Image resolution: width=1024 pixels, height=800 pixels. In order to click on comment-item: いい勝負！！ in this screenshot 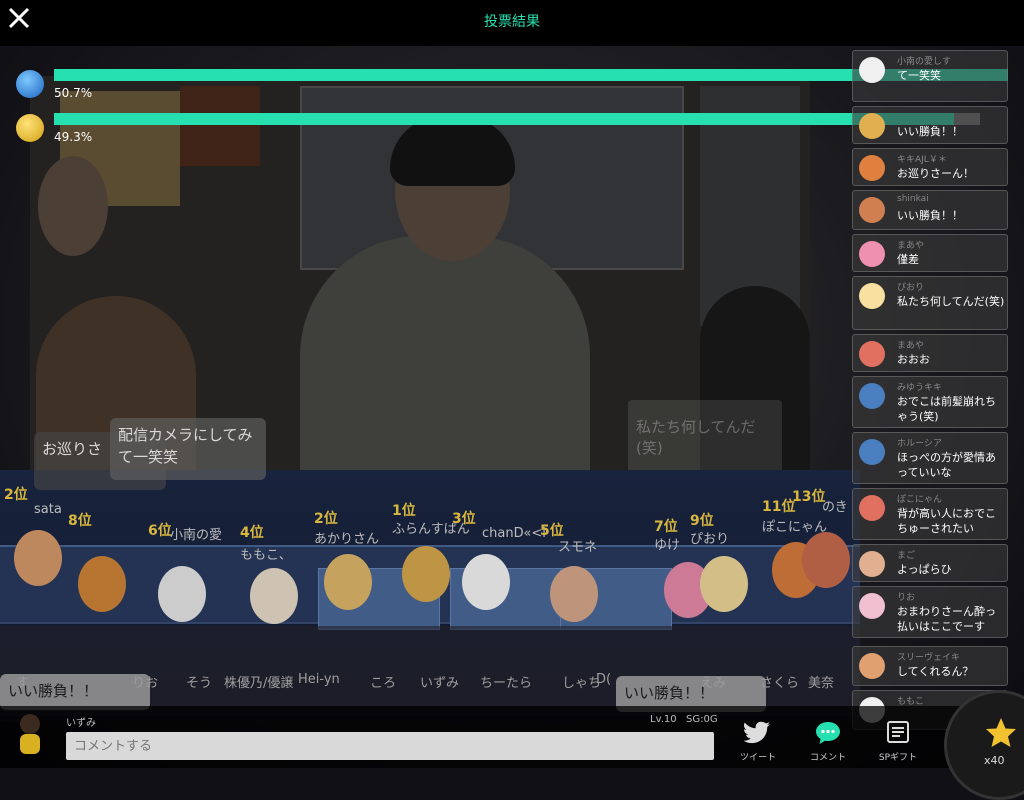, I will do `click(930, 125)`.